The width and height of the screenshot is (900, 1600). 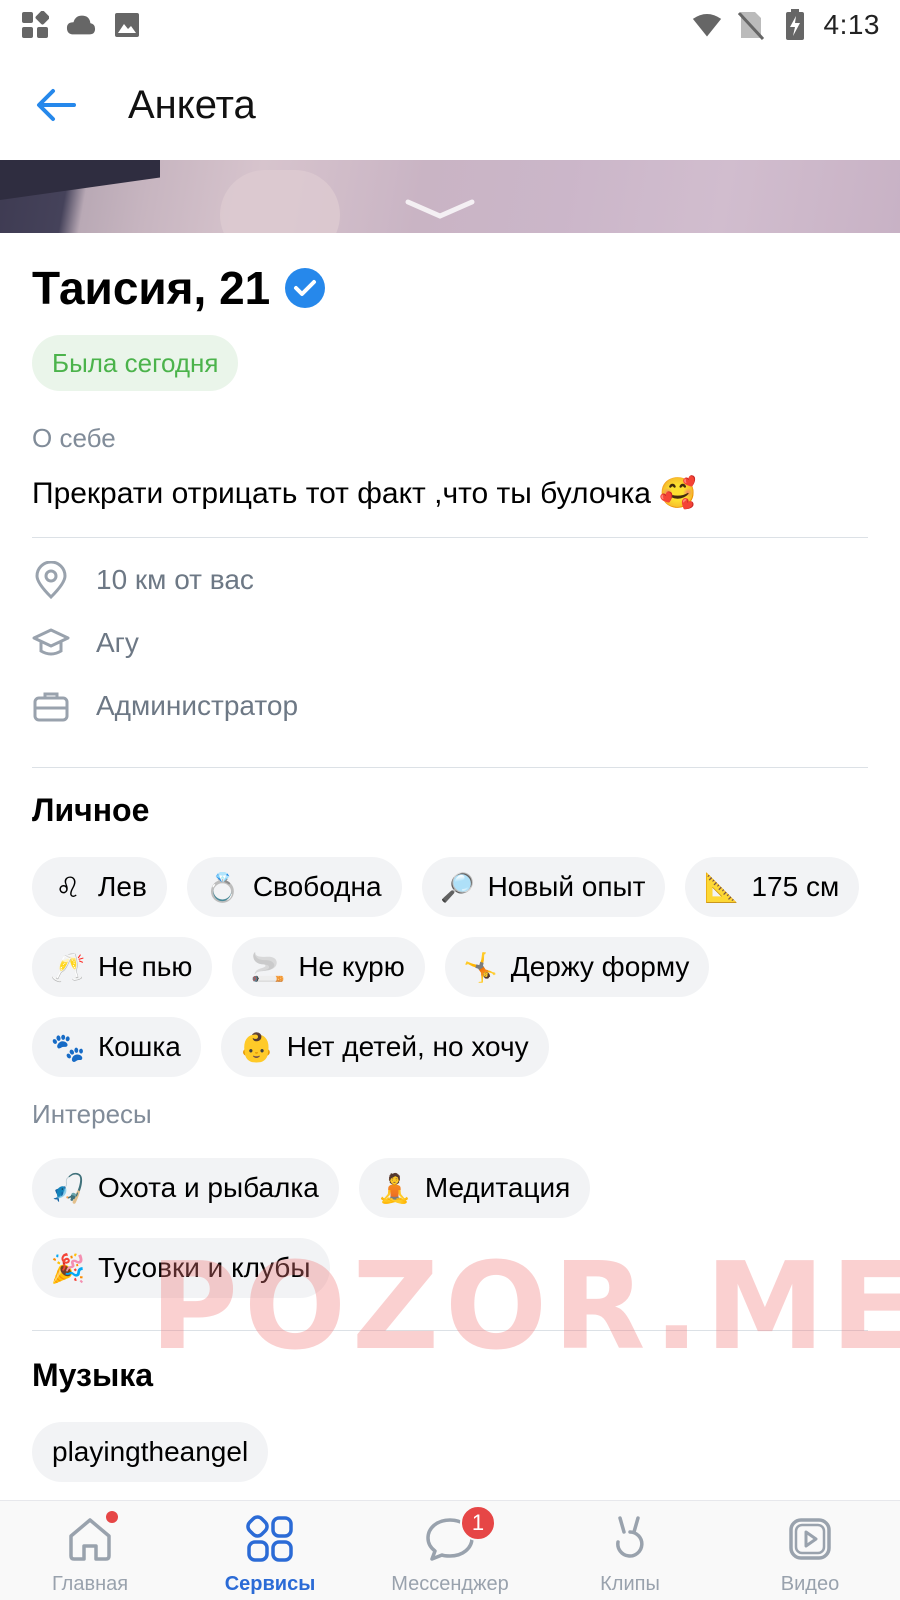 I want to click on chip-interest-parties: 🎉 Тусовки и клубы, so click(x=181, y=1268).